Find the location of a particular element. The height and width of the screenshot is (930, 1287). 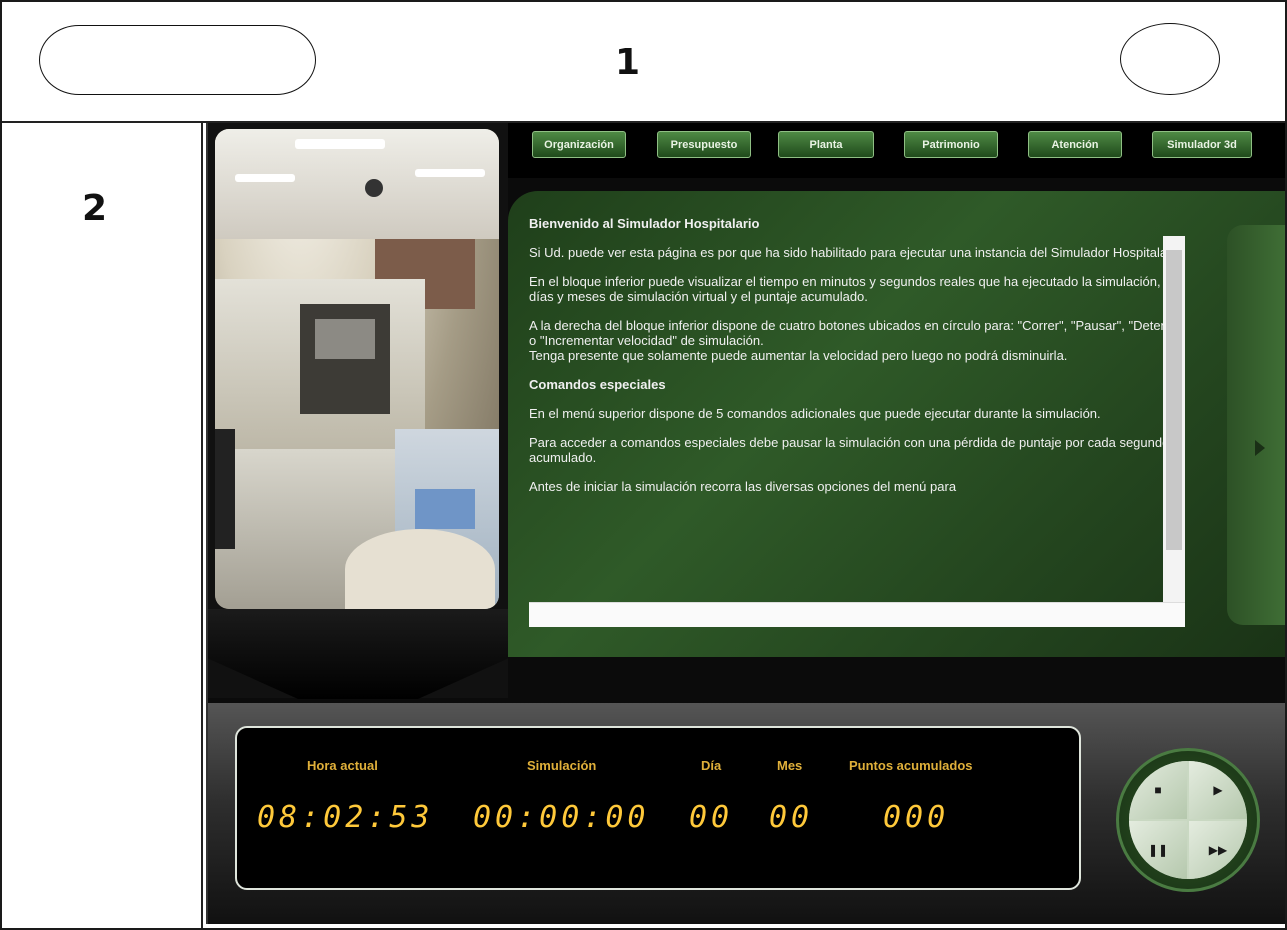

menu-simulador-3d-button: Simulador 3d is located at coordinates (1202, 144).